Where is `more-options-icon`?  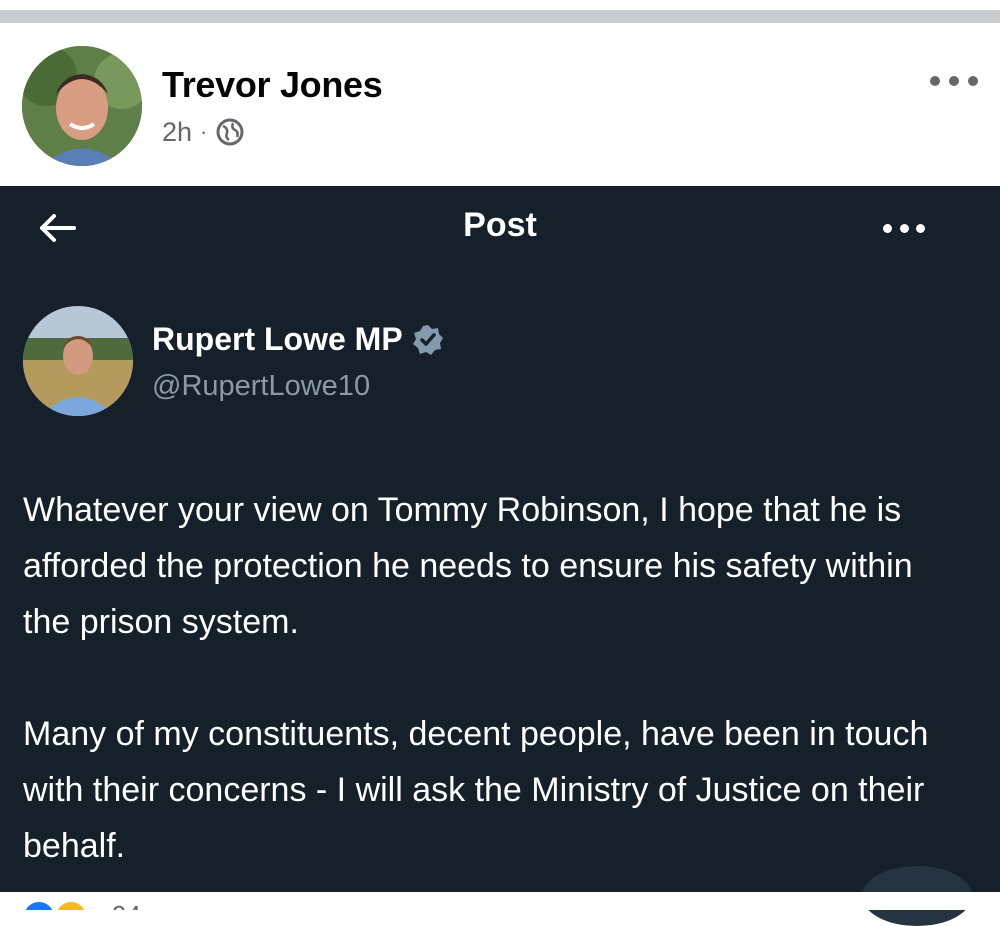
more-options-icon is located at coordinates (954, 81).